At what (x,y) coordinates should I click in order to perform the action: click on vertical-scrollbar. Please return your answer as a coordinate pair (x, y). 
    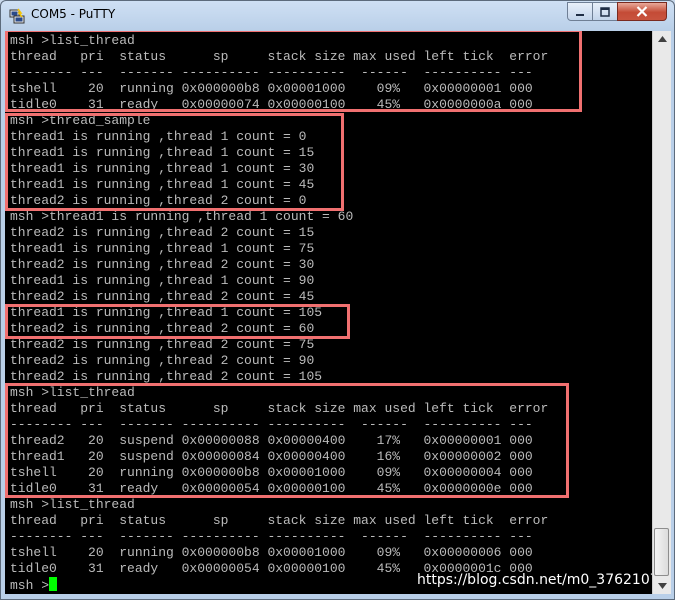
    Looking at the image, I should click on (661, 312).